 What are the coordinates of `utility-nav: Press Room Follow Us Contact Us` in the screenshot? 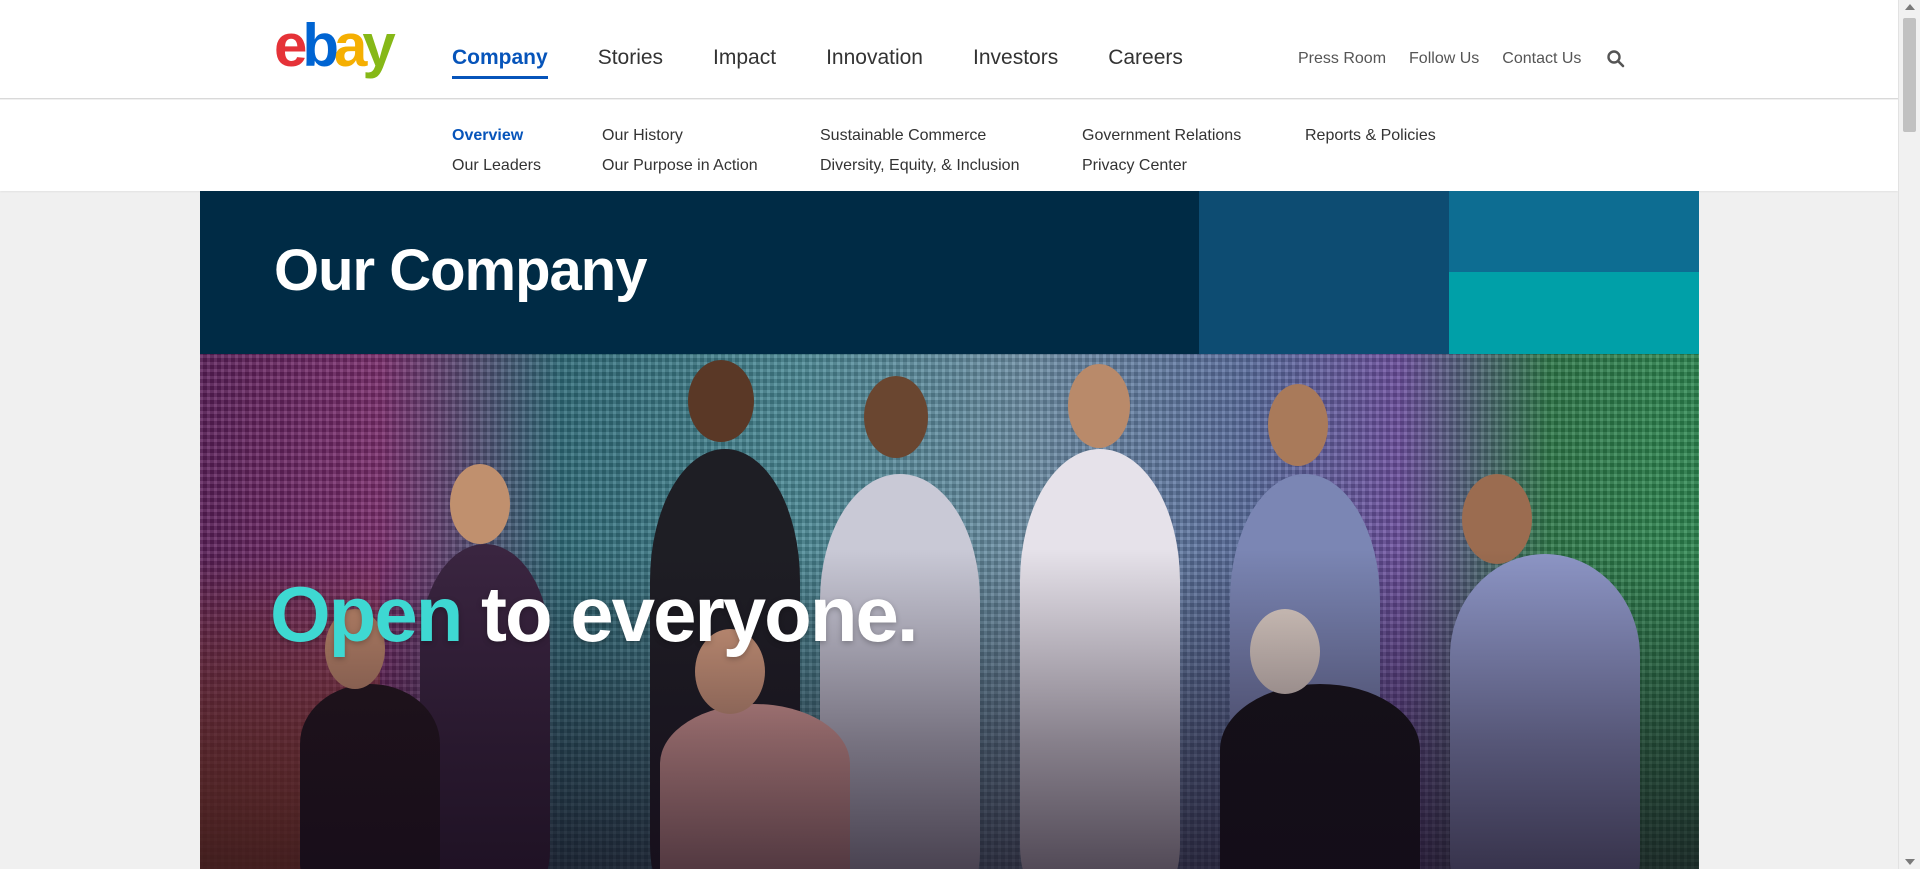 It's located at (1451, 49).